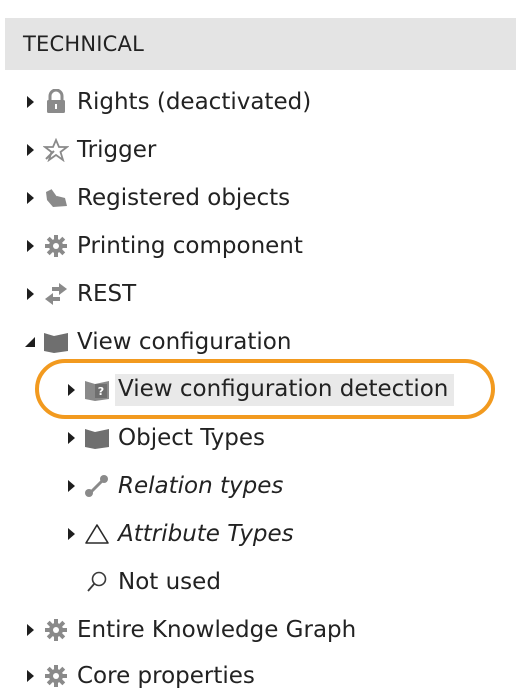 Image resolution: width=516 pixels, height=698 pixels. I want to click on search-icon, so click(97, 582).